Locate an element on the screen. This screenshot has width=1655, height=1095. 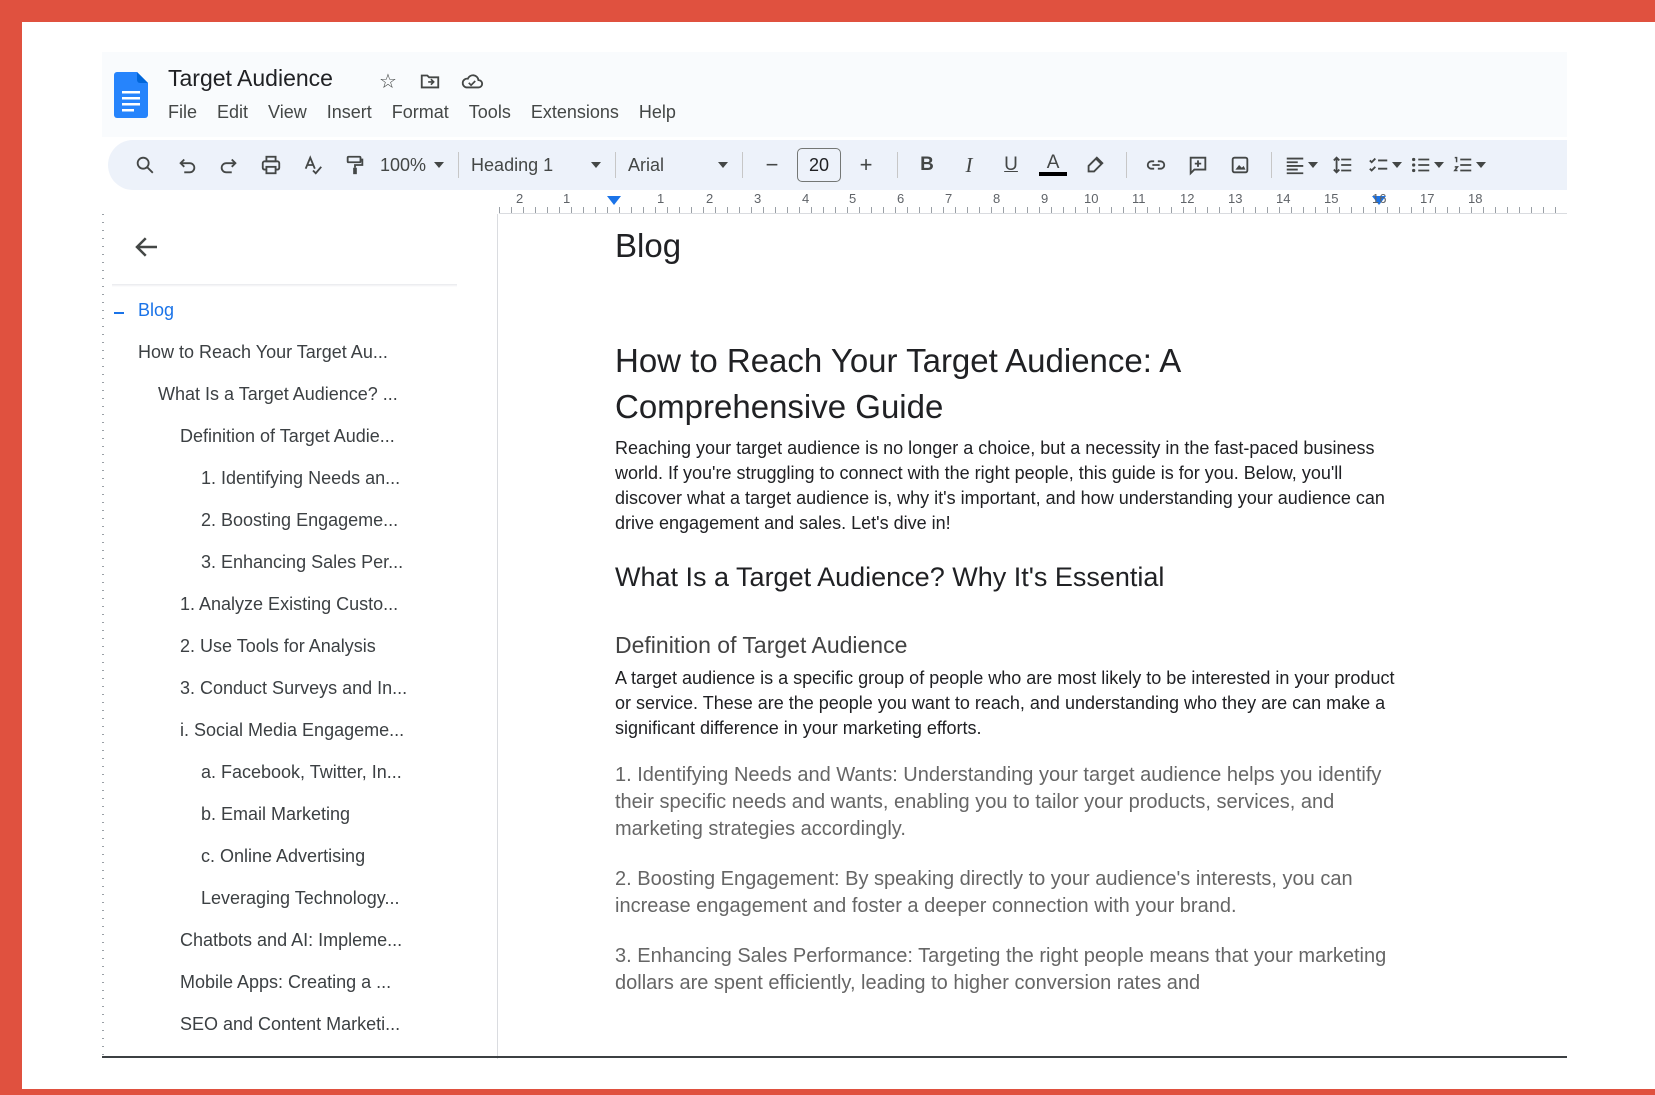
menu-help: Help is located at coordinates (658, 112).